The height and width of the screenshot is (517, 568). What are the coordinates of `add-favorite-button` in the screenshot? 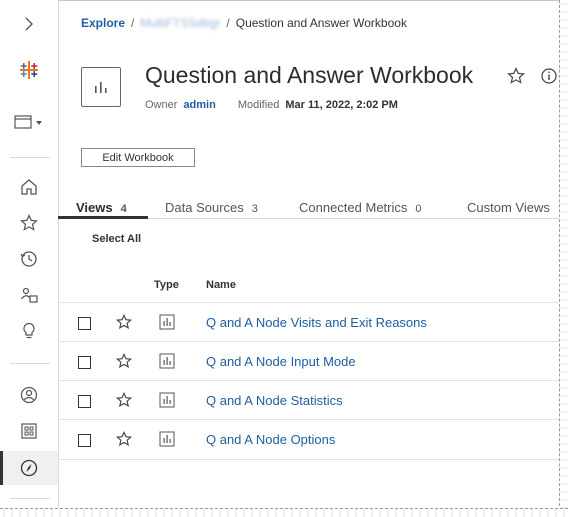 It's located at (516, 78).